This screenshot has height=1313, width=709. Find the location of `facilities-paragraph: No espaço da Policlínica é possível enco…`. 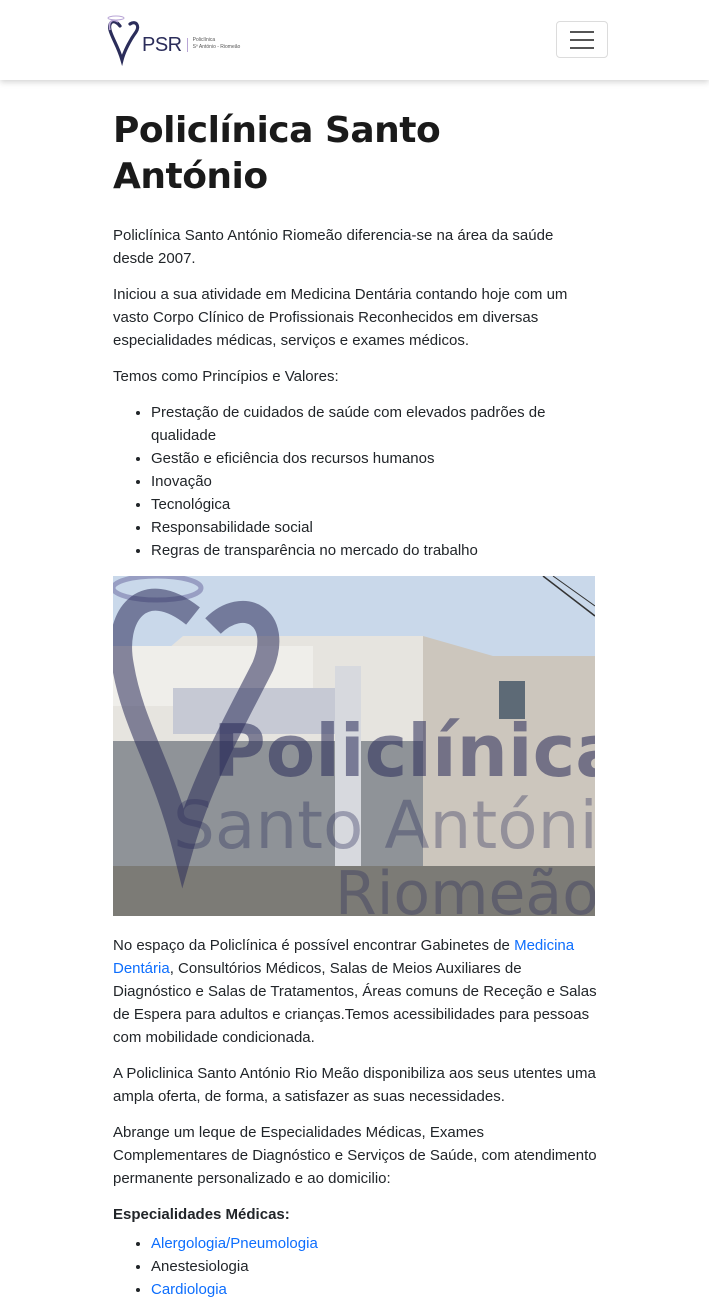

facilities-paragraph: No espaço da Policlínica é possível enco… is located at coordinates (355, 991).